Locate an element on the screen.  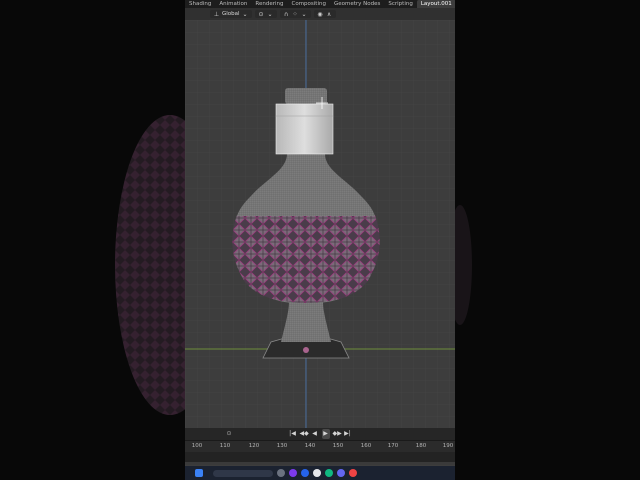
viewport-header: ⊥ Global ⌄ ⊙ ⌄ ∩ ⁘ ⌄ ◉ ∧ is located at coordinates (320, 14).